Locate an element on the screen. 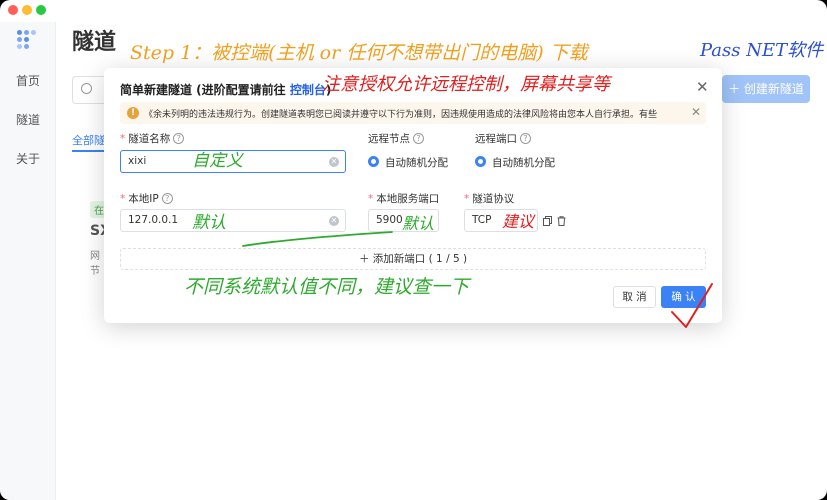 This screenshot has width=827, height=500. annotation-brand: Pass NET软件 is located at coordinates (762, 50).